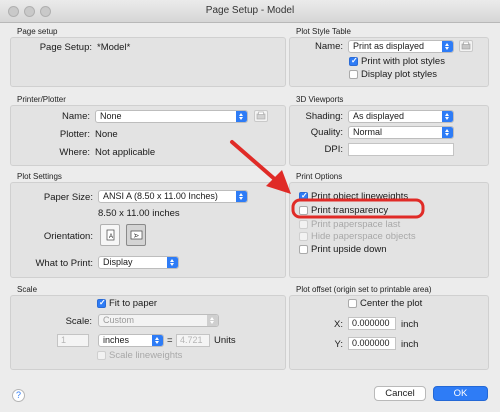  Describe the element at coordinates (358, 208) in the screenshot. I see `highlight-box` at that location.